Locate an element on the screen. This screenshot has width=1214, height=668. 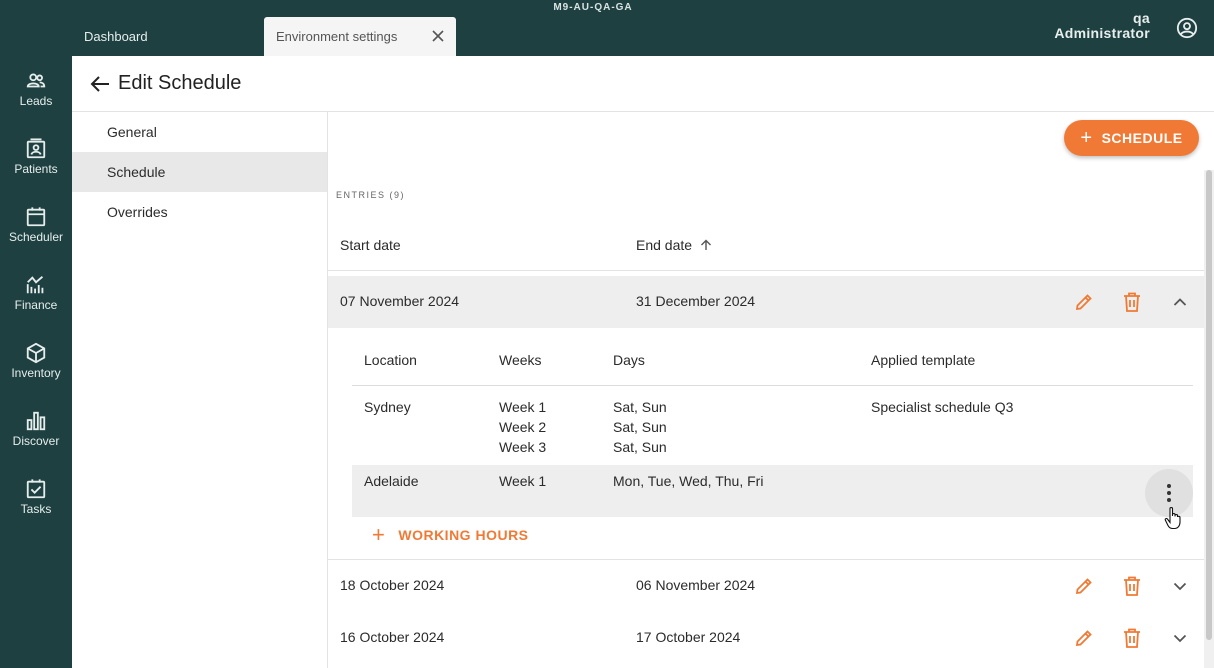
user-info: qa Administrator is located at coordinates (1102, 26).